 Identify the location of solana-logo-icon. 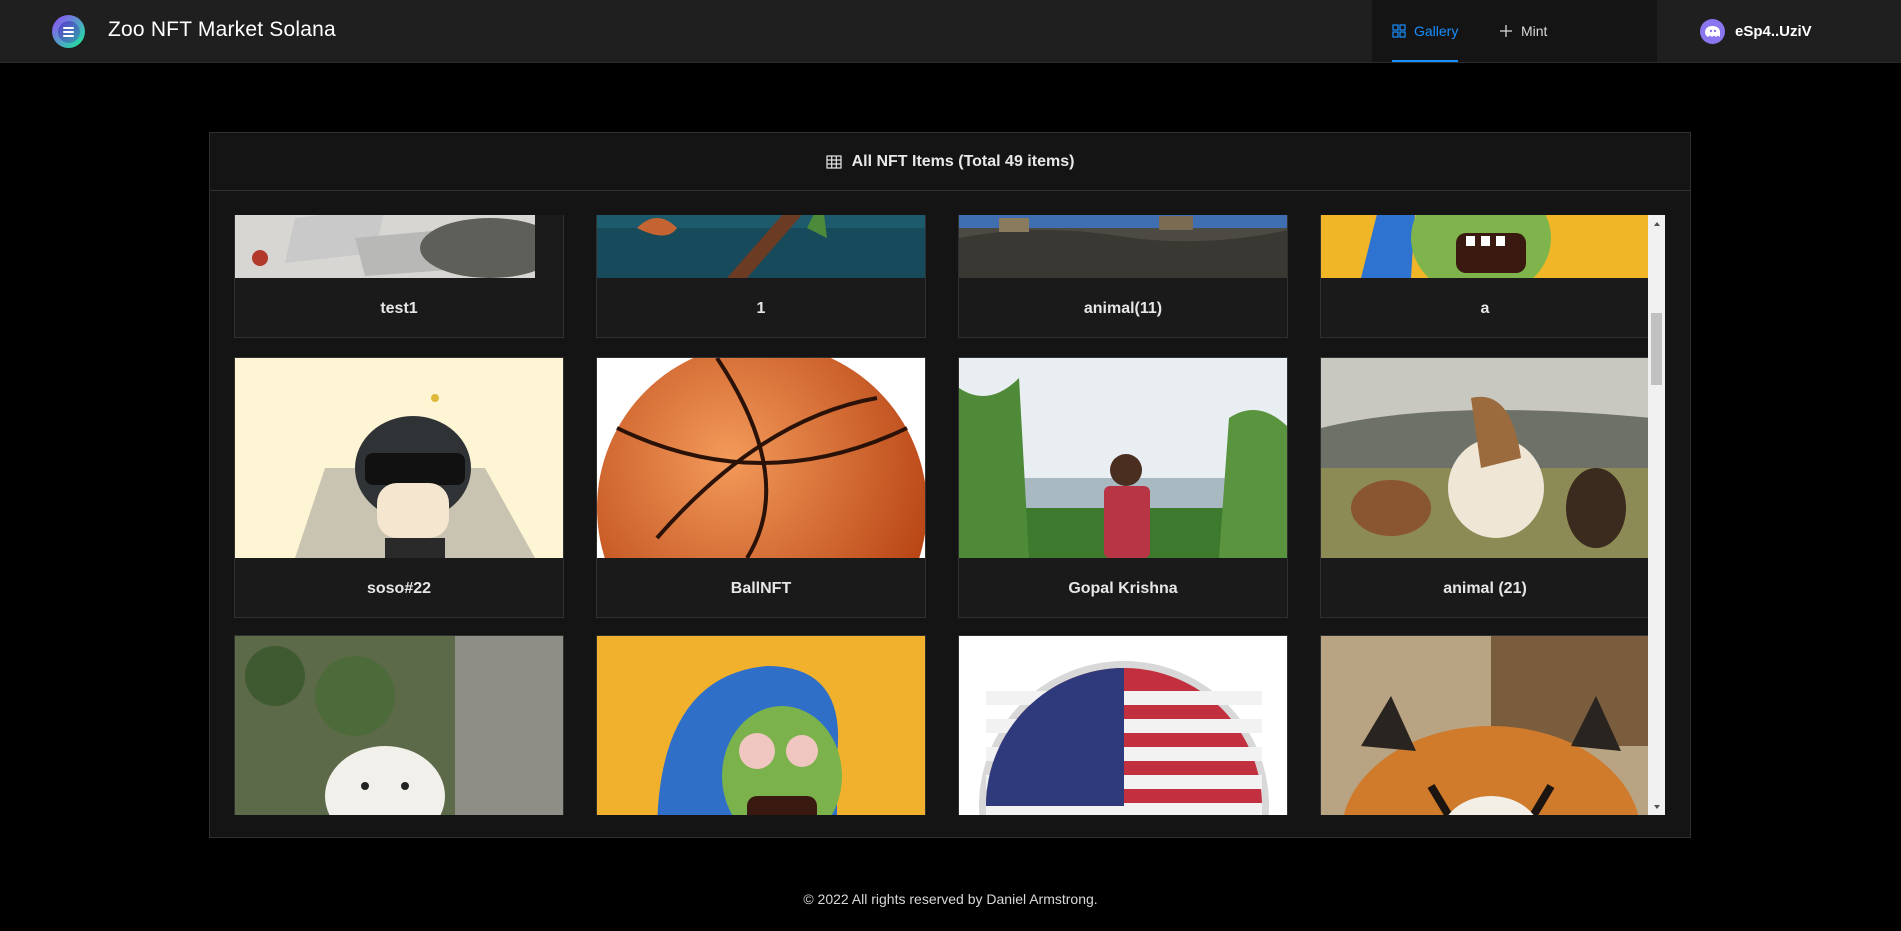
(68, 31).